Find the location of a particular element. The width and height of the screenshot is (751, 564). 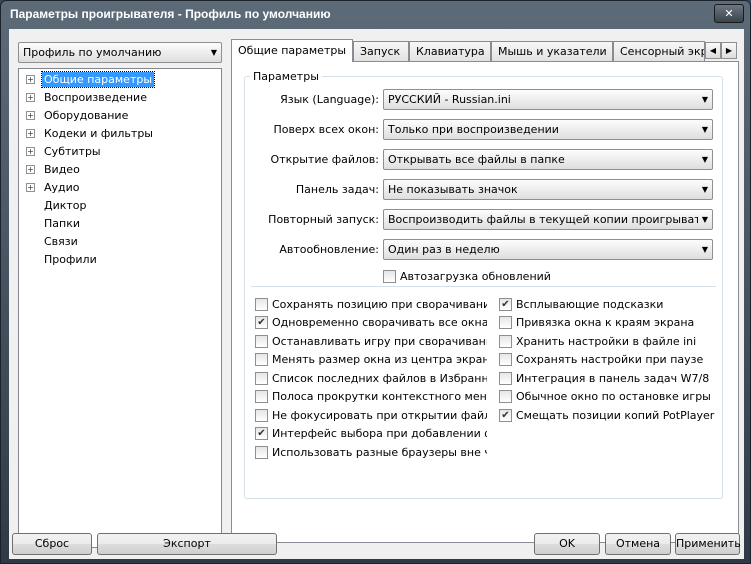

tree-item: + Общие параметры is located at coordinates (119, 79).